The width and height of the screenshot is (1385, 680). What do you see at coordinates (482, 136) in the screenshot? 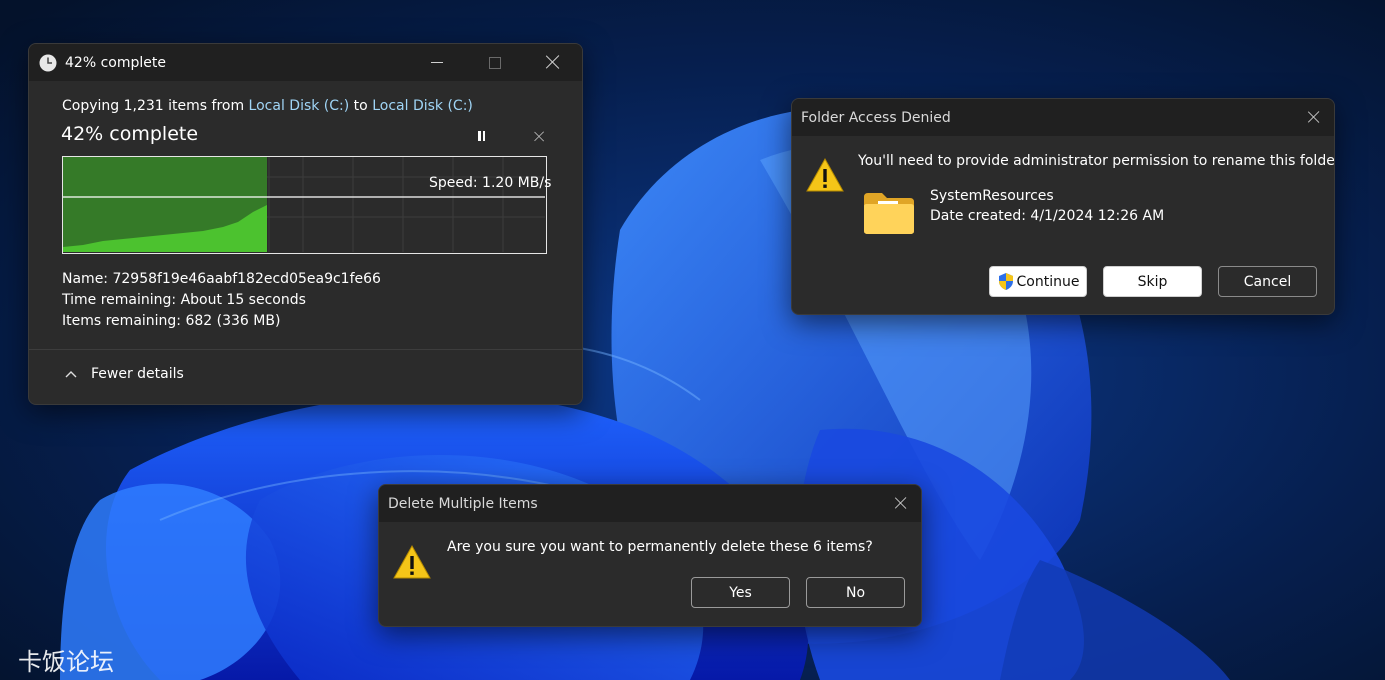
I see `pause-icon` at bounding box center [482, 136].